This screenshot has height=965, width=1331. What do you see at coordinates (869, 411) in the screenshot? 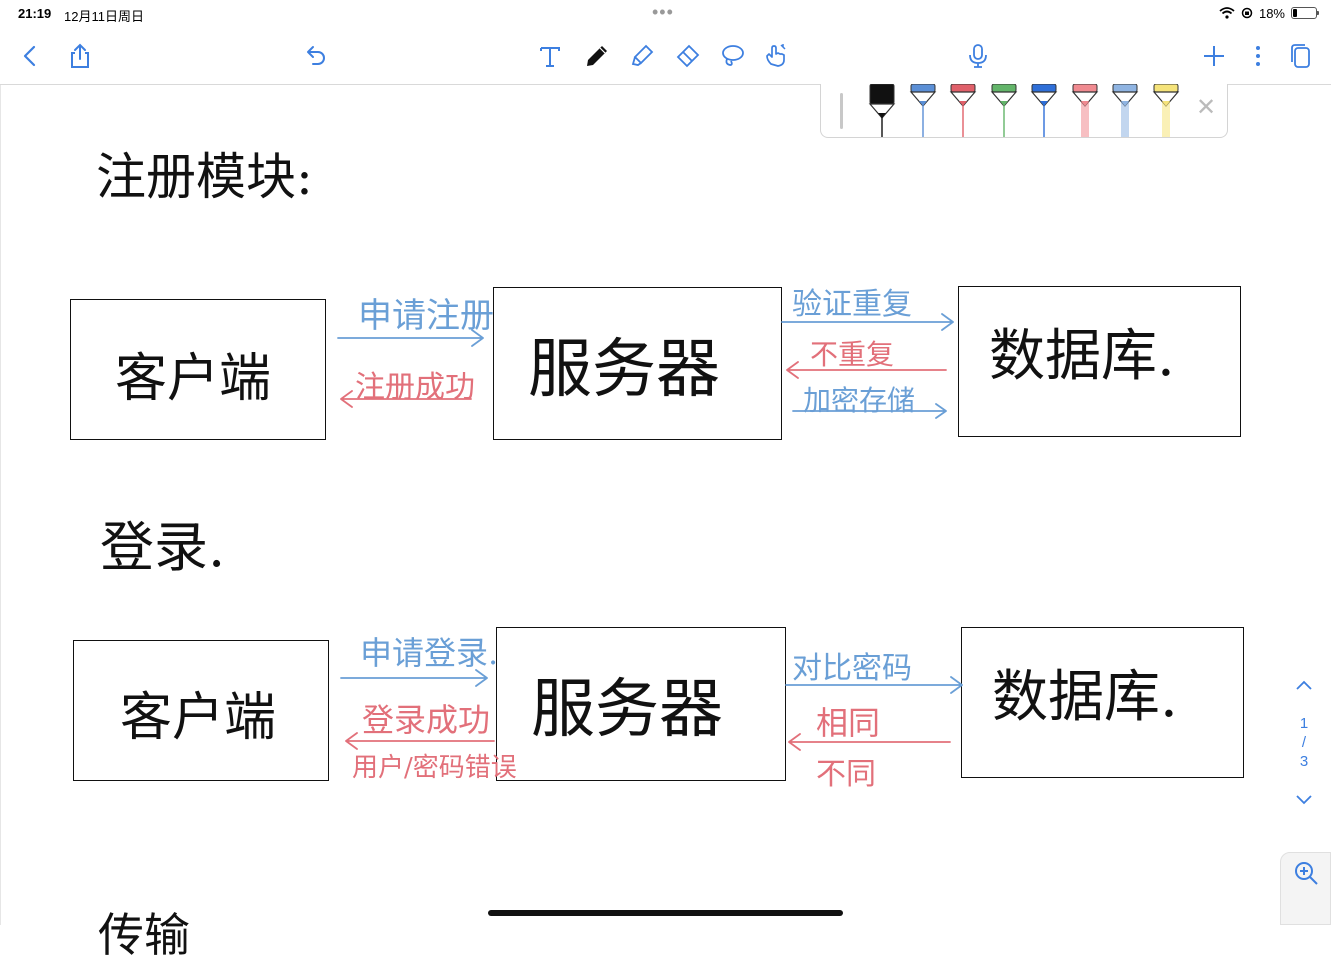
I see `register-store-arrow` at bounding box center [869, 411].